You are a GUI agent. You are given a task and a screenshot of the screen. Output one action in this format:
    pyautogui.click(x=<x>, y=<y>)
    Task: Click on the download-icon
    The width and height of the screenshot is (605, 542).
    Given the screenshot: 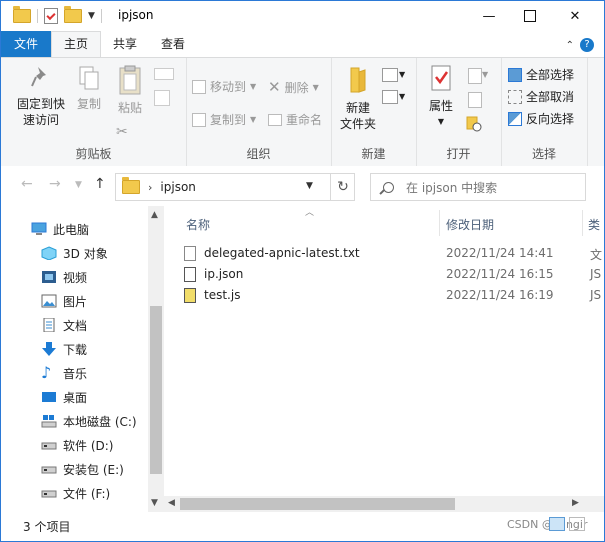 What is the action you would take?
    pyautogui.click(x=49, y=349)
    